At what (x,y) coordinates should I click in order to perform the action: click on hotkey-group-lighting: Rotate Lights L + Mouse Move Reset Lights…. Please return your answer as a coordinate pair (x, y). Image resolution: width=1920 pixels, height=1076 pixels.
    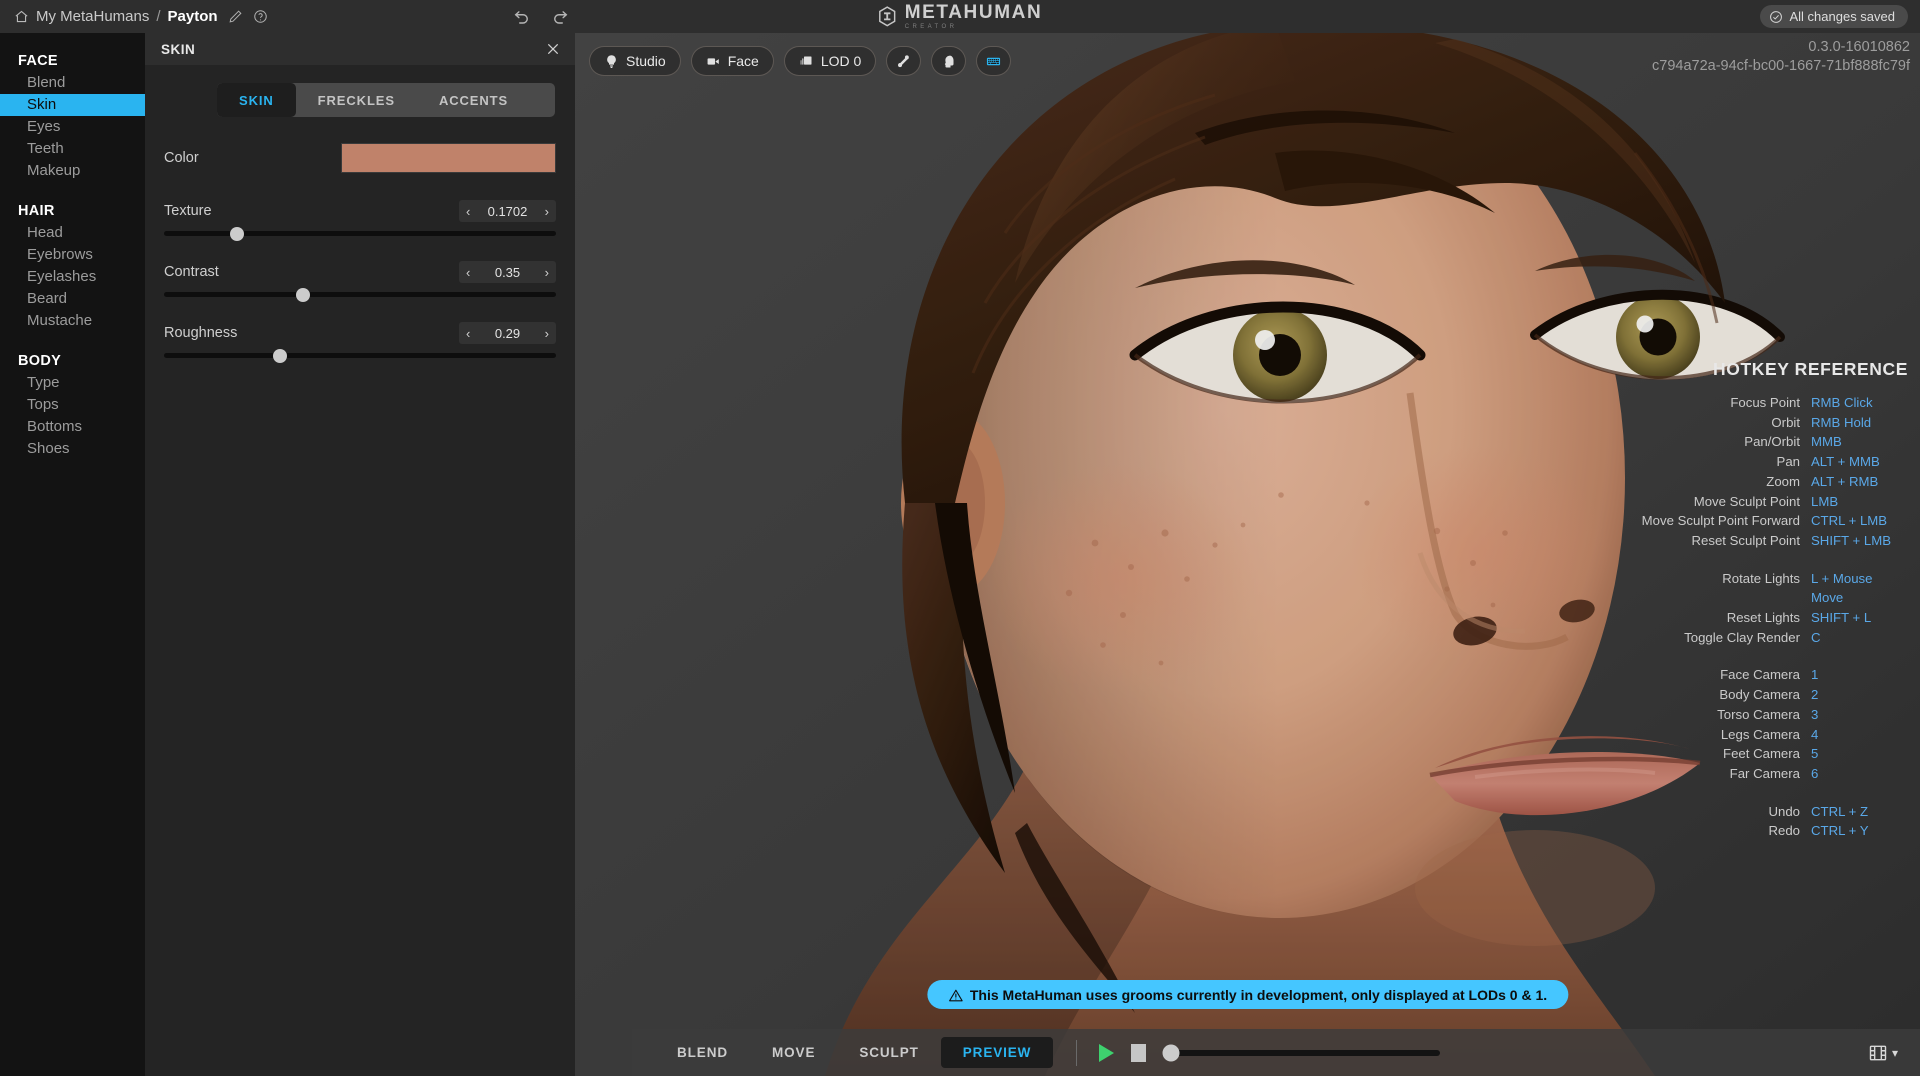
    Looking at the image, I should click on (1775, 608).